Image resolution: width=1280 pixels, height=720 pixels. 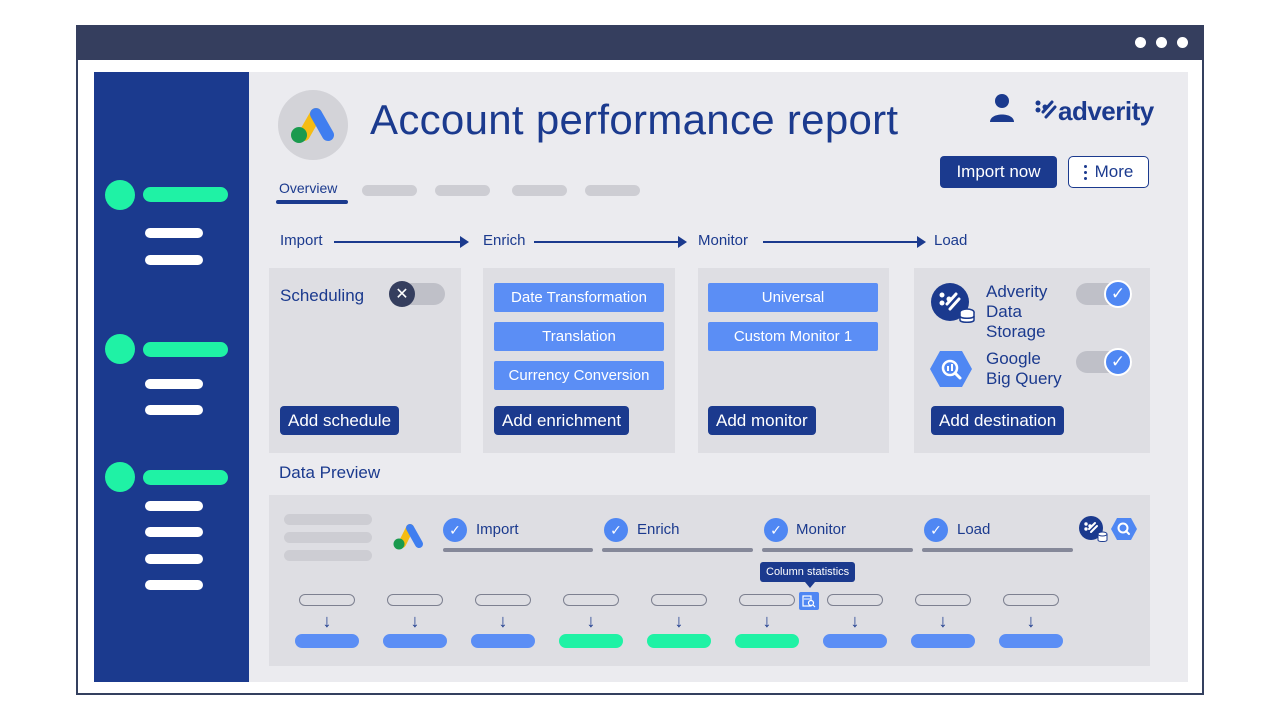 What do you see at coordinates (301, 240) in the screenshot?
I see `flow-step-import: Import` at bounding box center [301, 240].